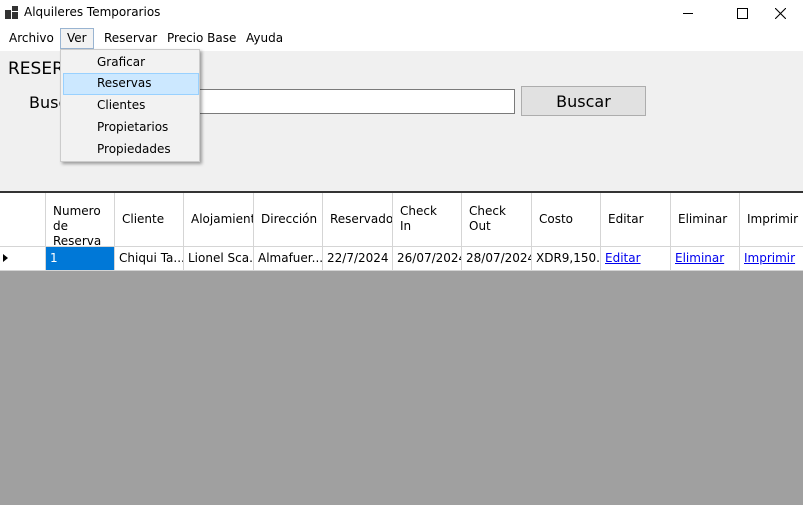  I want to click on menu-ayuda: Ayuda, so click(264, 38).